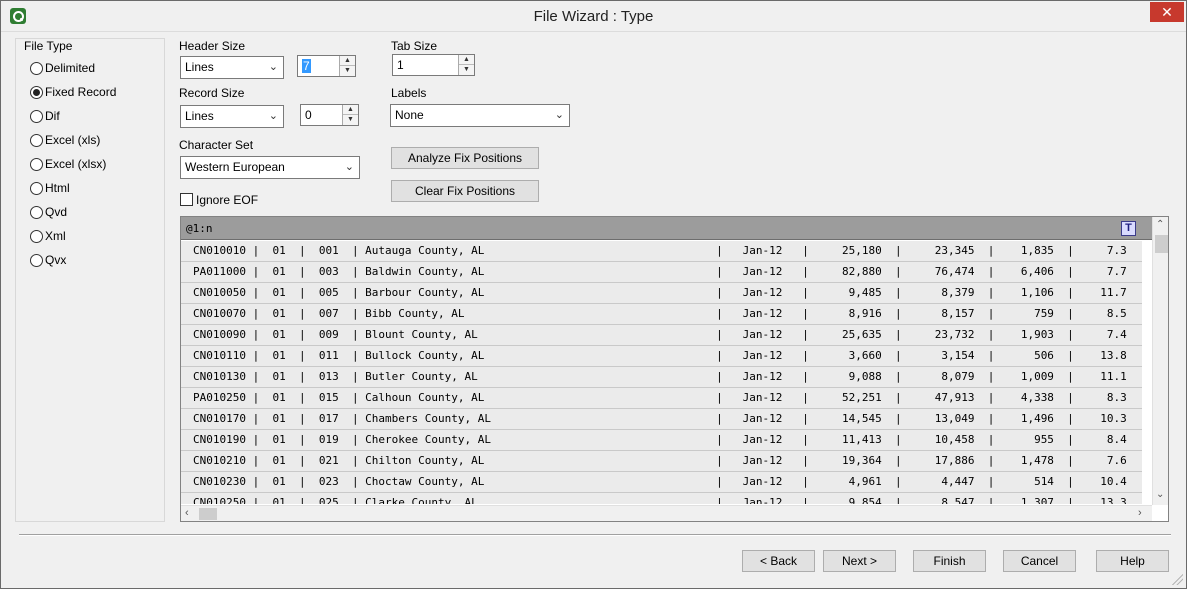  I want to click on grid-header: @1:n T, so click(674, 228).